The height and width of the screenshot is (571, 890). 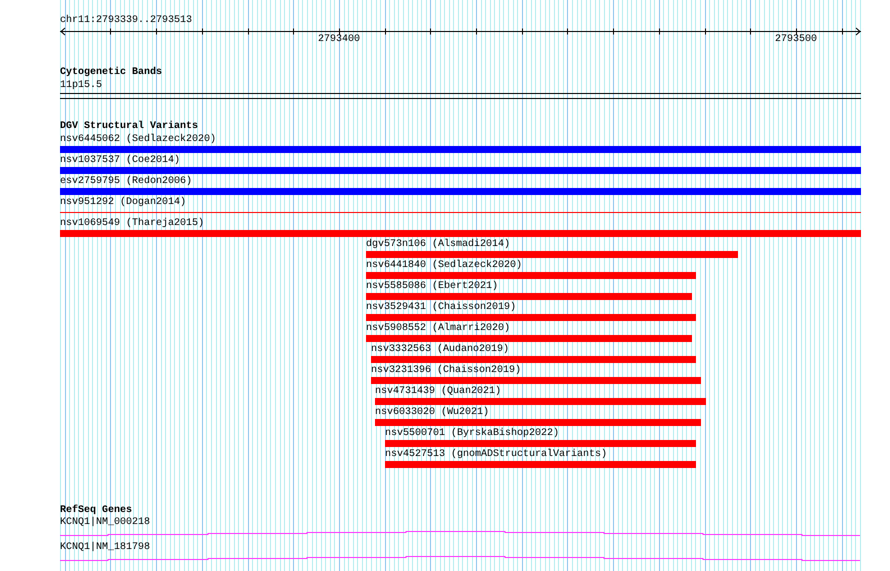 What do you see at coordinates (339, 40) in the screenshot?
I see `tick-label: 2793400` at bounding box center [339, 40].